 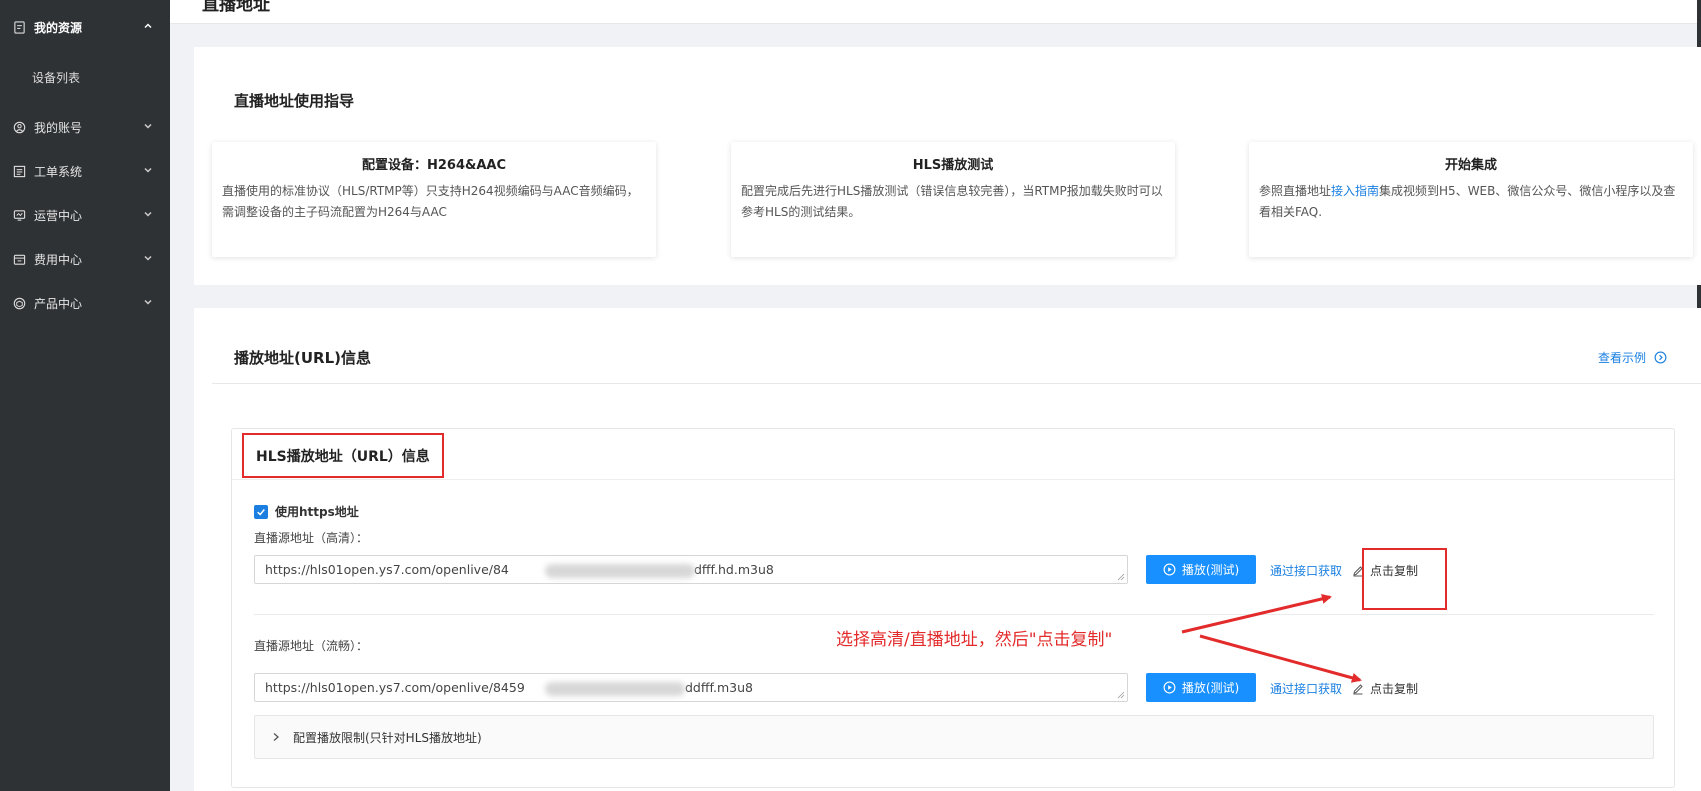 What do you see at coordinates (935, 12) in the screenshot?
I see `page-header: 直播地址` at bounding box center [935, 12].